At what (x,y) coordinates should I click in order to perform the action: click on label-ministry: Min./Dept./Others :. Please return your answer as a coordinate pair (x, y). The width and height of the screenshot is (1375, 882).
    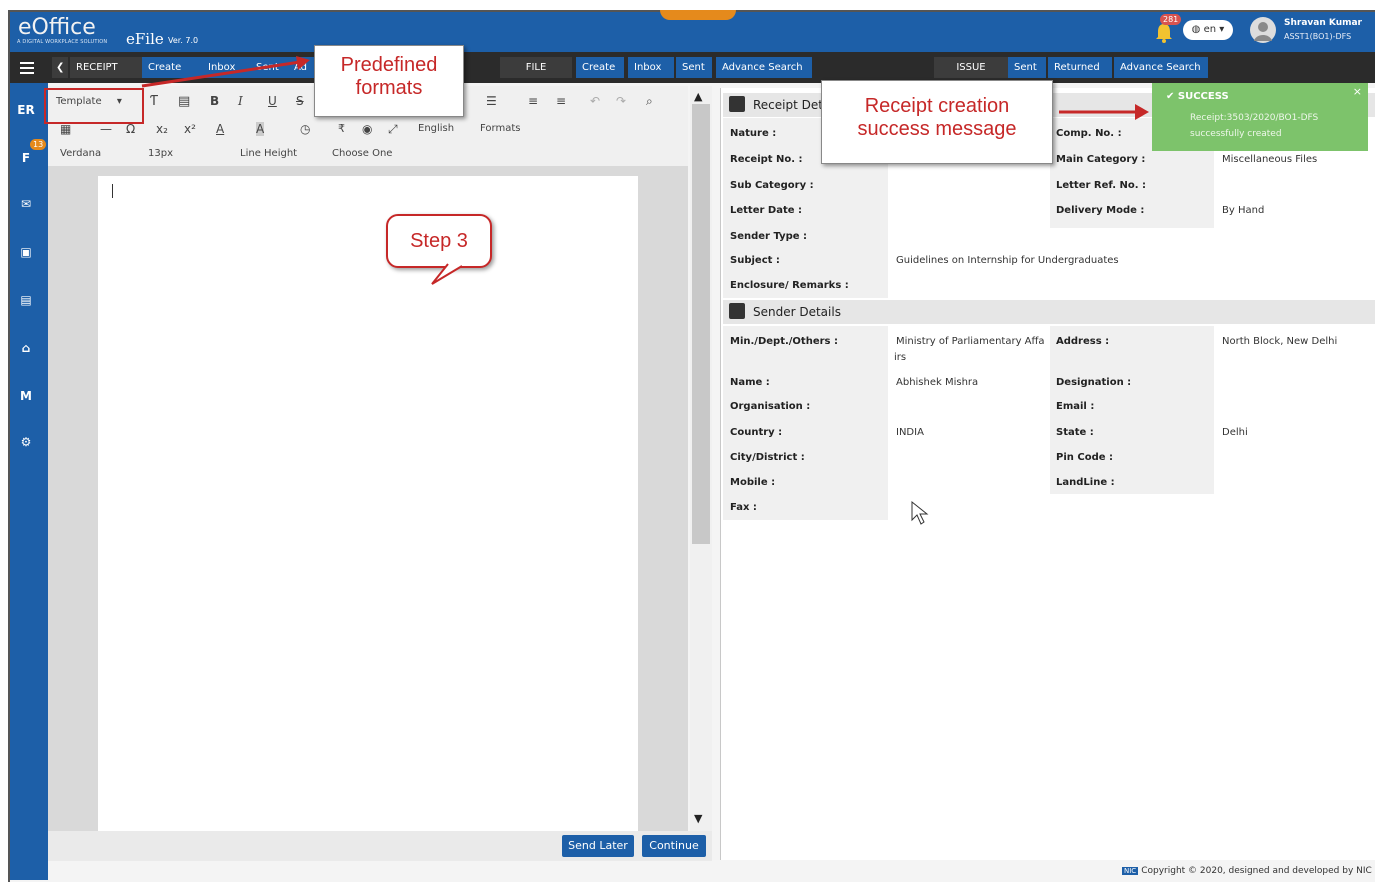
    Looking at the image, I should click on (784, 341).